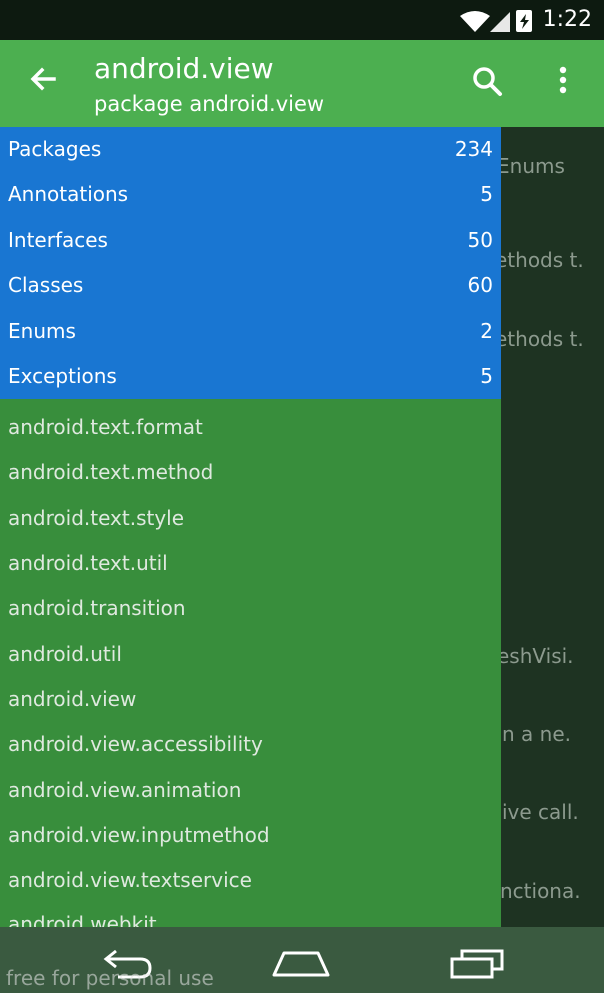 This screenshot has height=993, width=604. I want to click on category-count: 2, so click(486, 331).